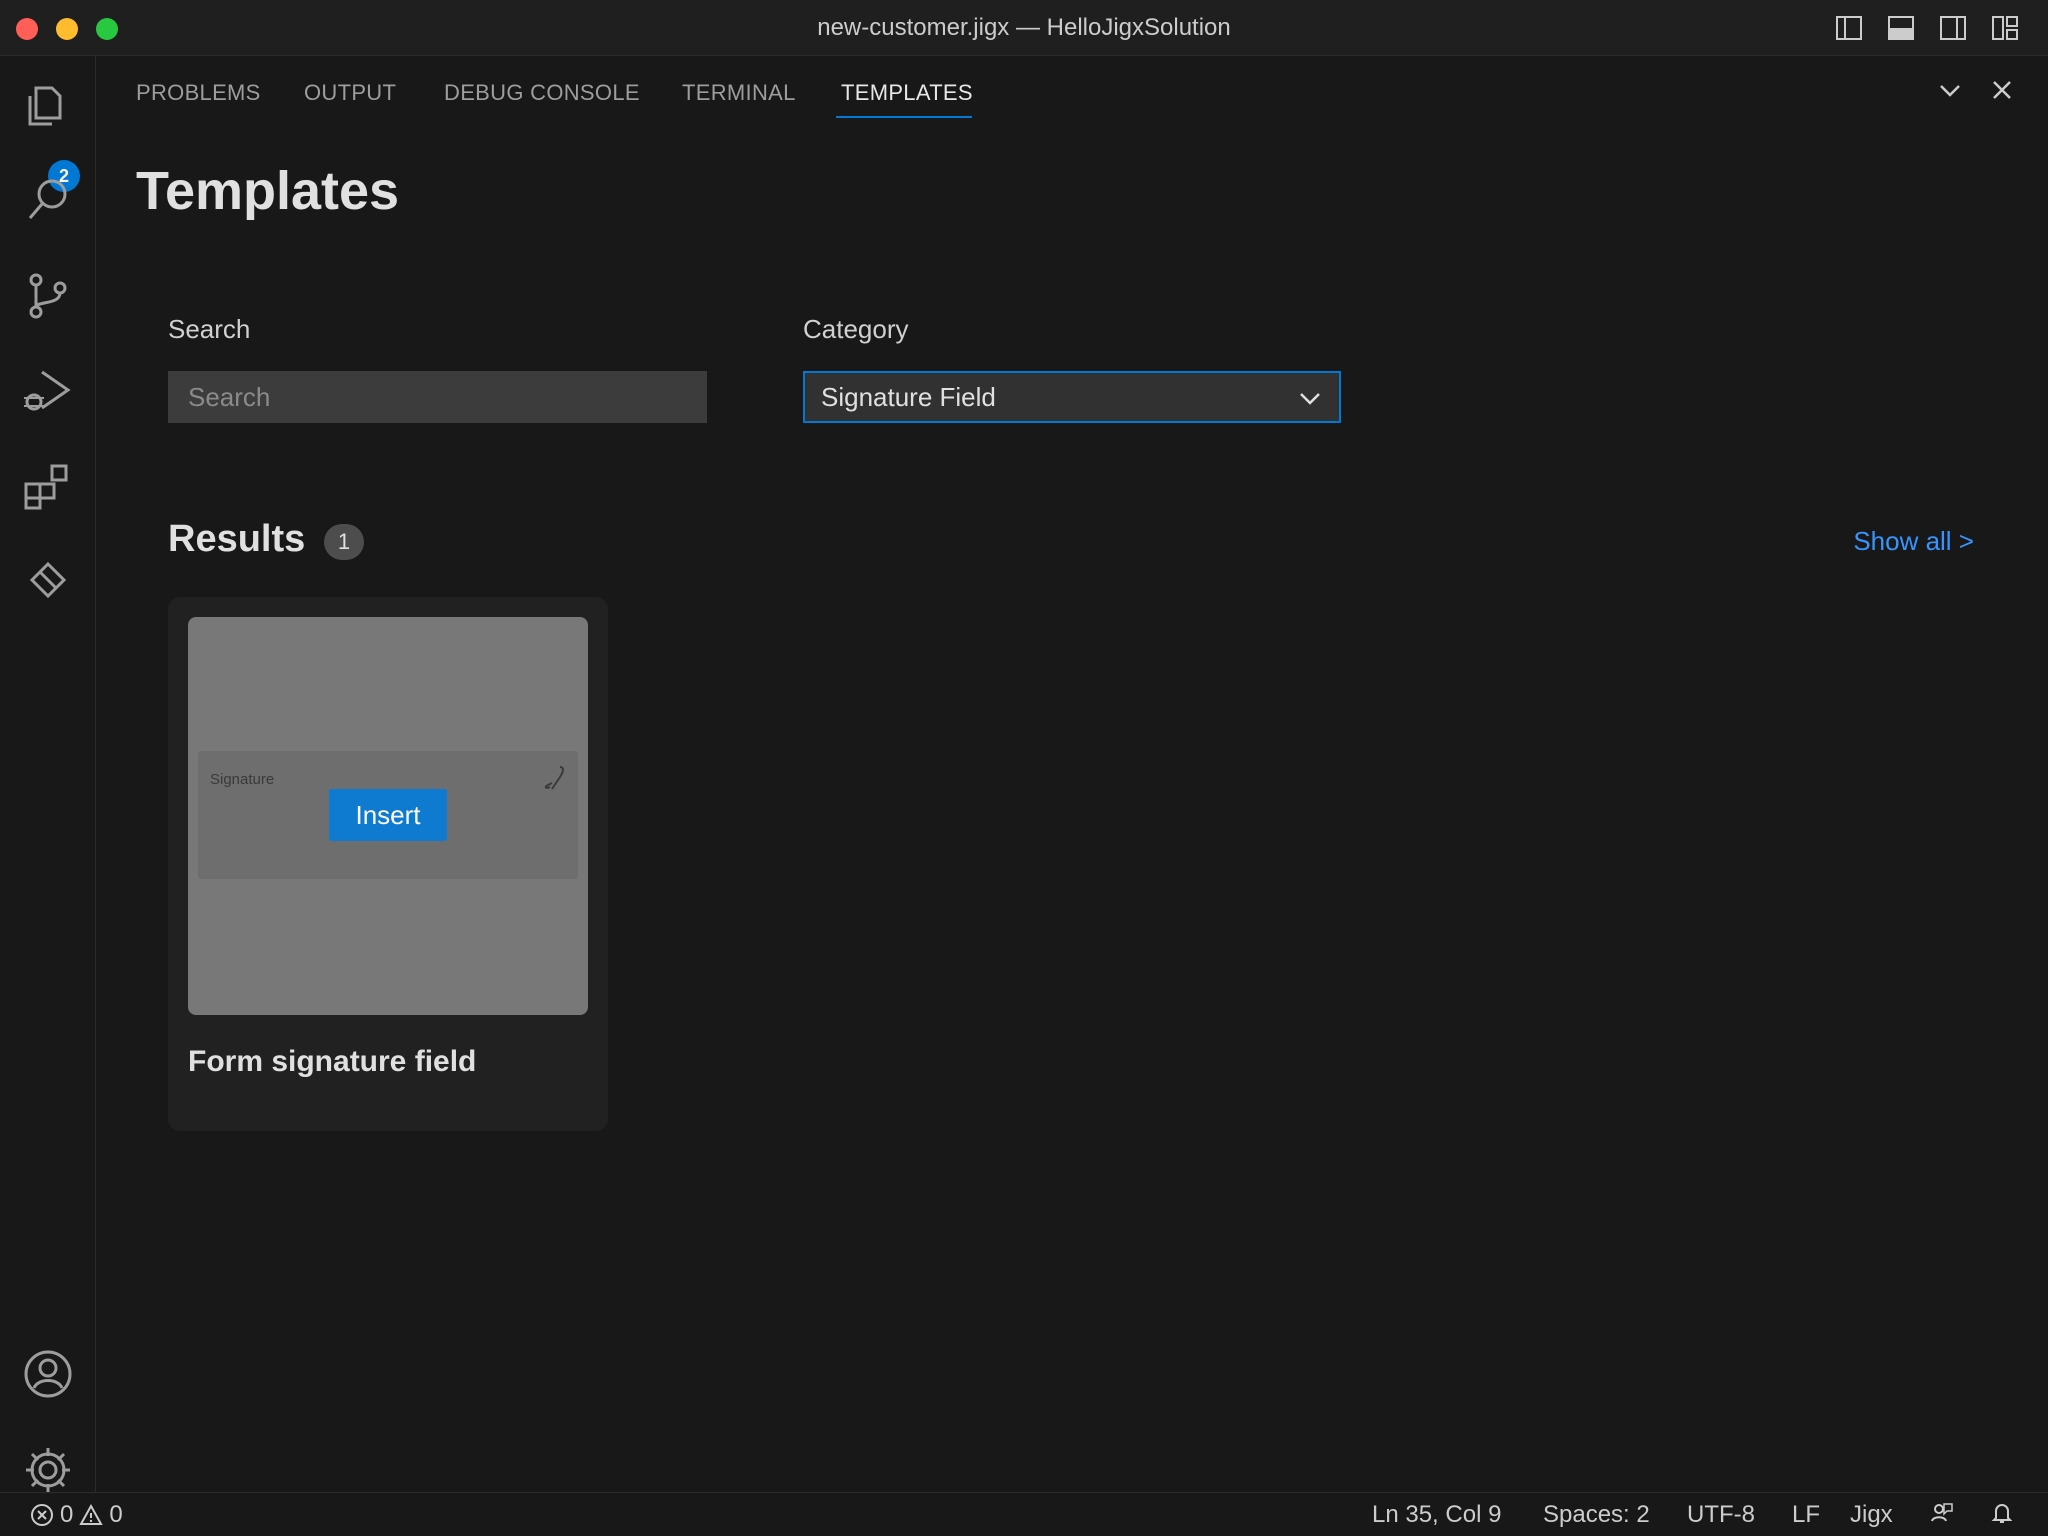 This screenshot has height=1536, width=2048. Describe the element at coordinates (1721, 1515) in the screenshot. I see `encoding-status: UTF-8` at that location.